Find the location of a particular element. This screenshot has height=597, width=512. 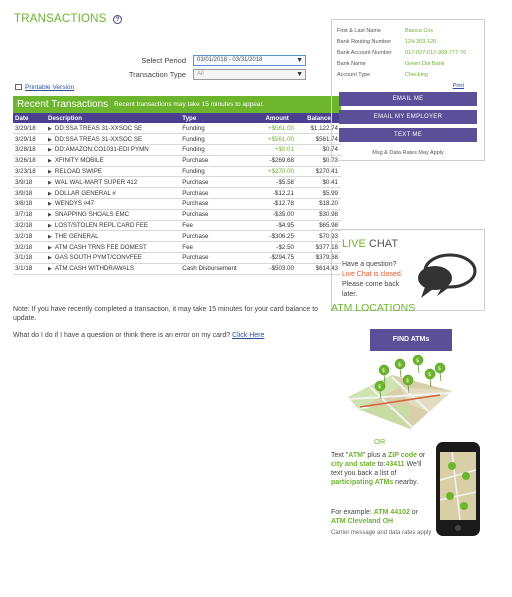

printable-version-link: Printable Version is located at coordinates (49, 87).